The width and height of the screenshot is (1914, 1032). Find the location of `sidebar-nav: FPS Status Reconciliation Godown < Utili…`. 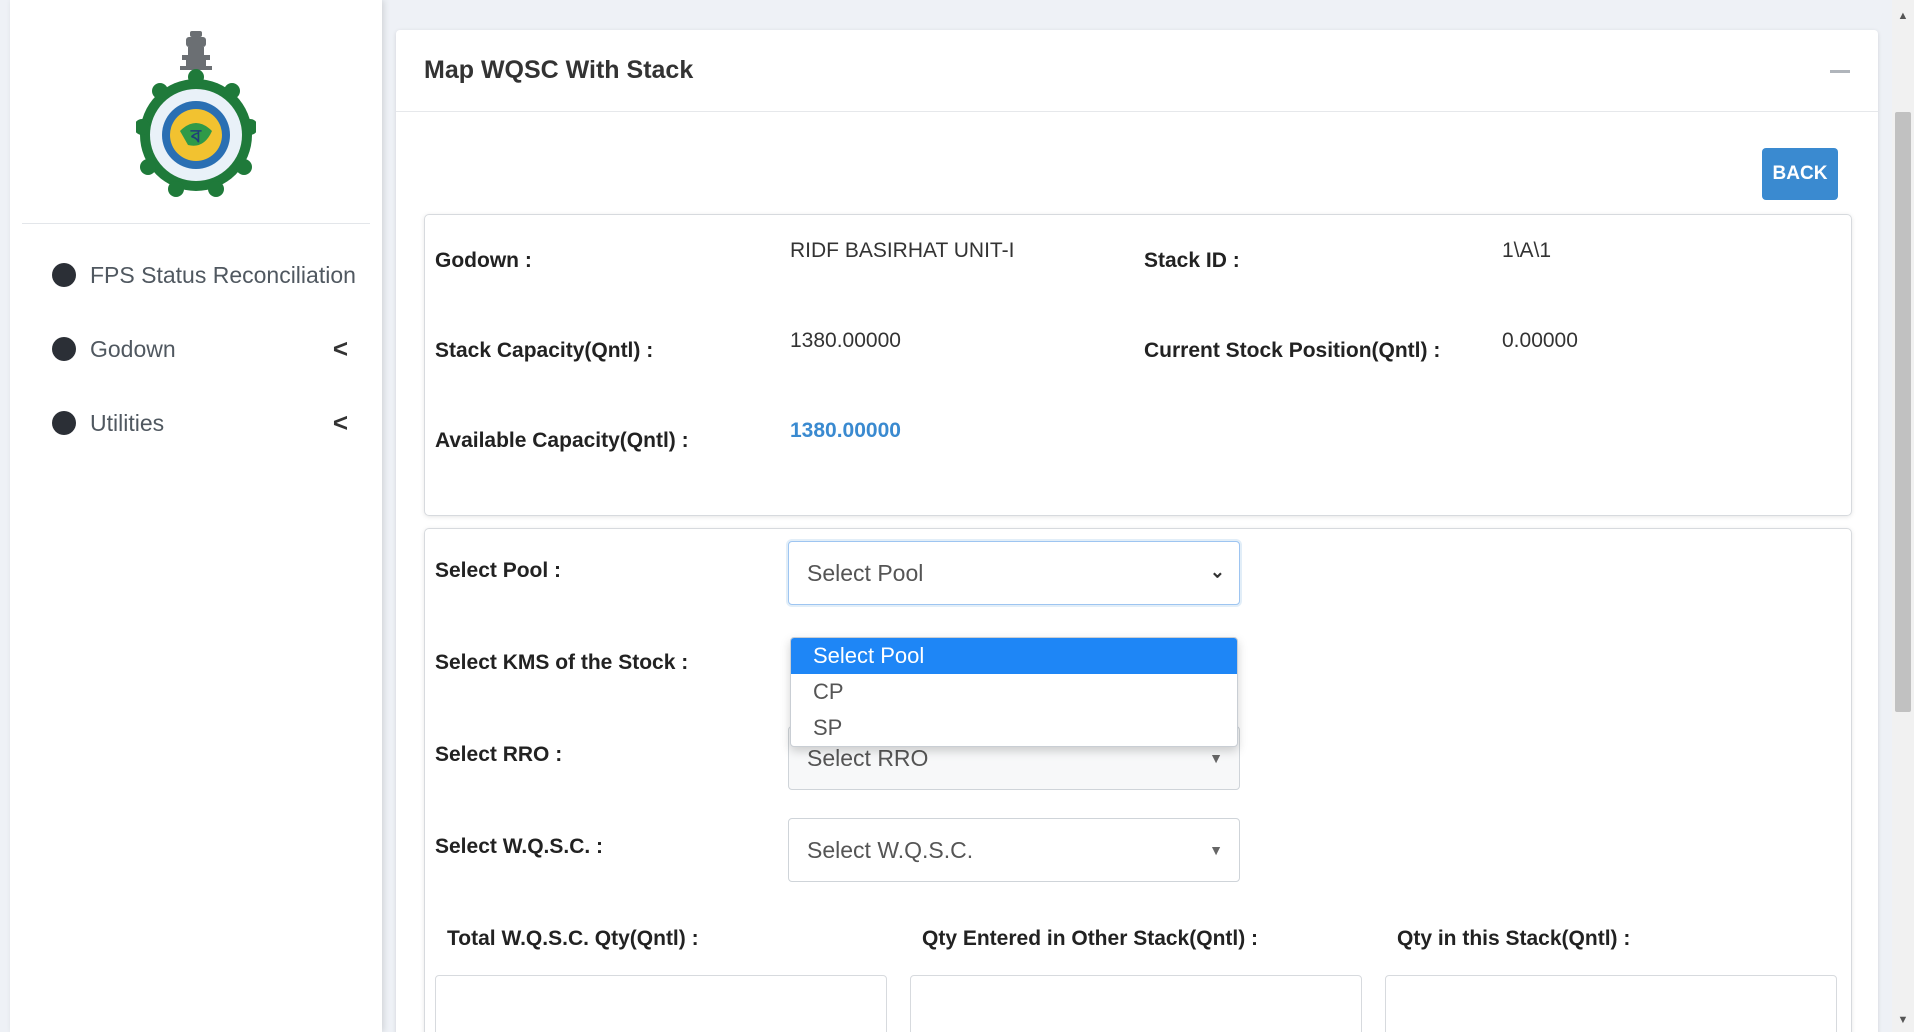

sidebar-nav: FPS Status Reconciliation Godown < Utili… is located at coordinates (196, 342).